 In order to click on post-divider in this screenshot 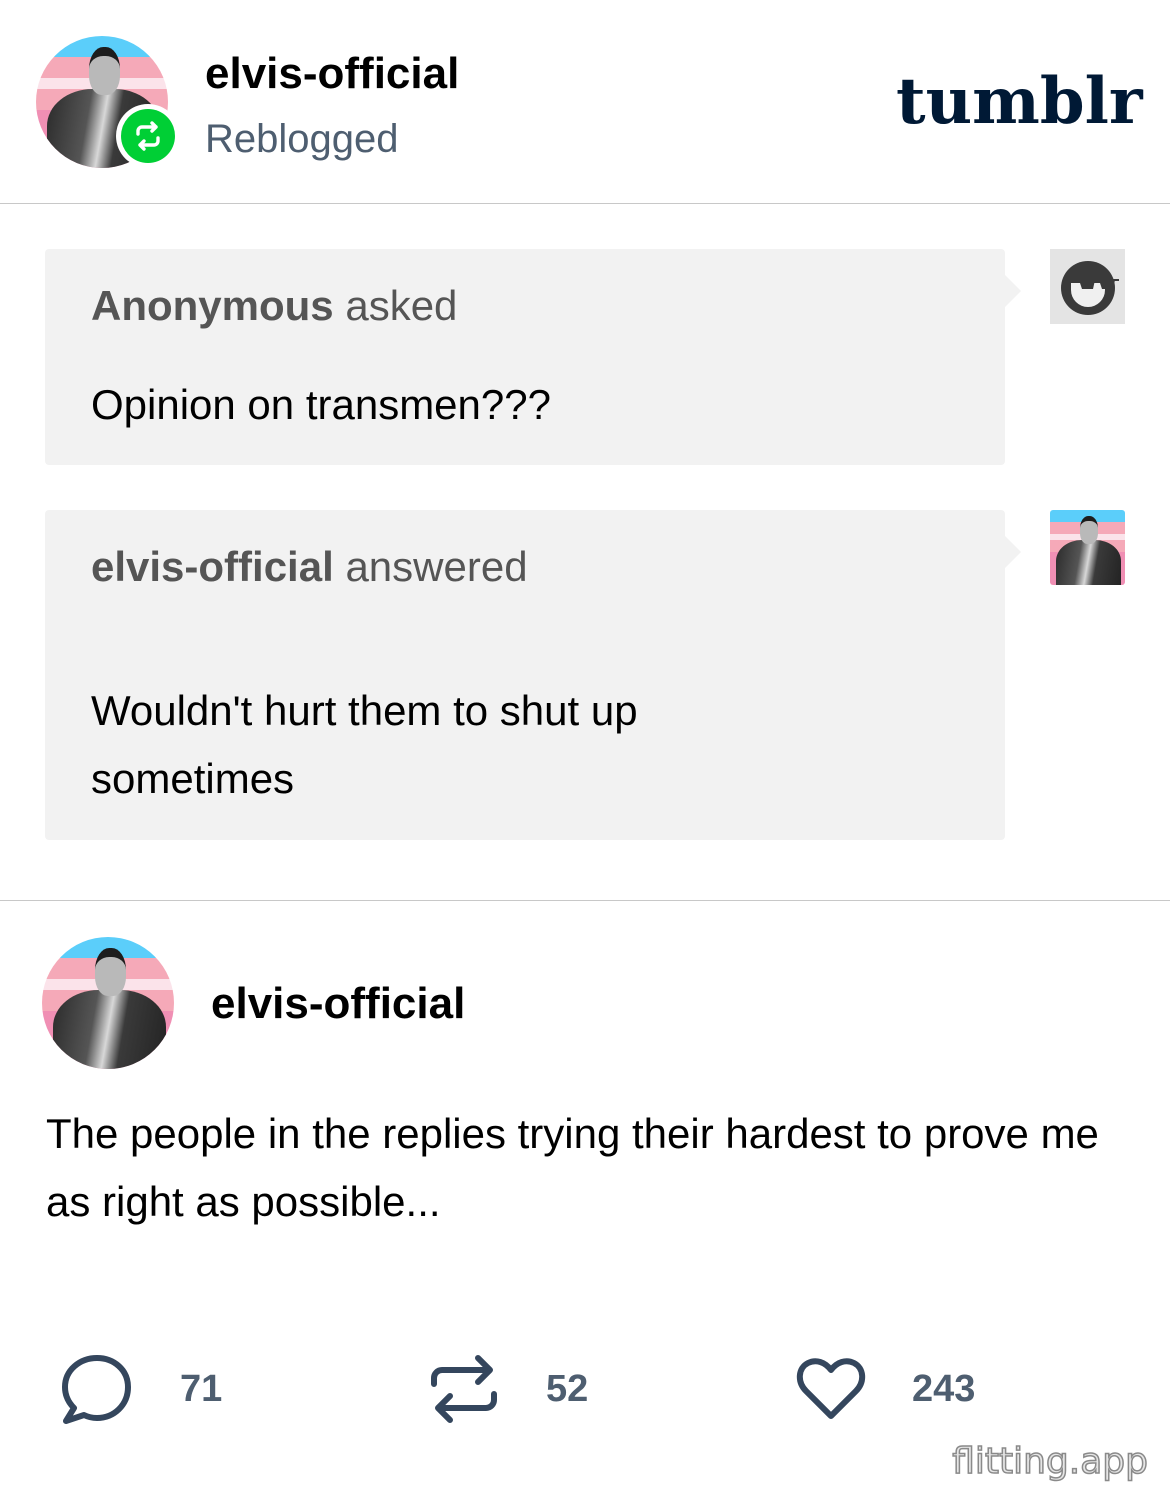, I will do `click(585, 900)`.